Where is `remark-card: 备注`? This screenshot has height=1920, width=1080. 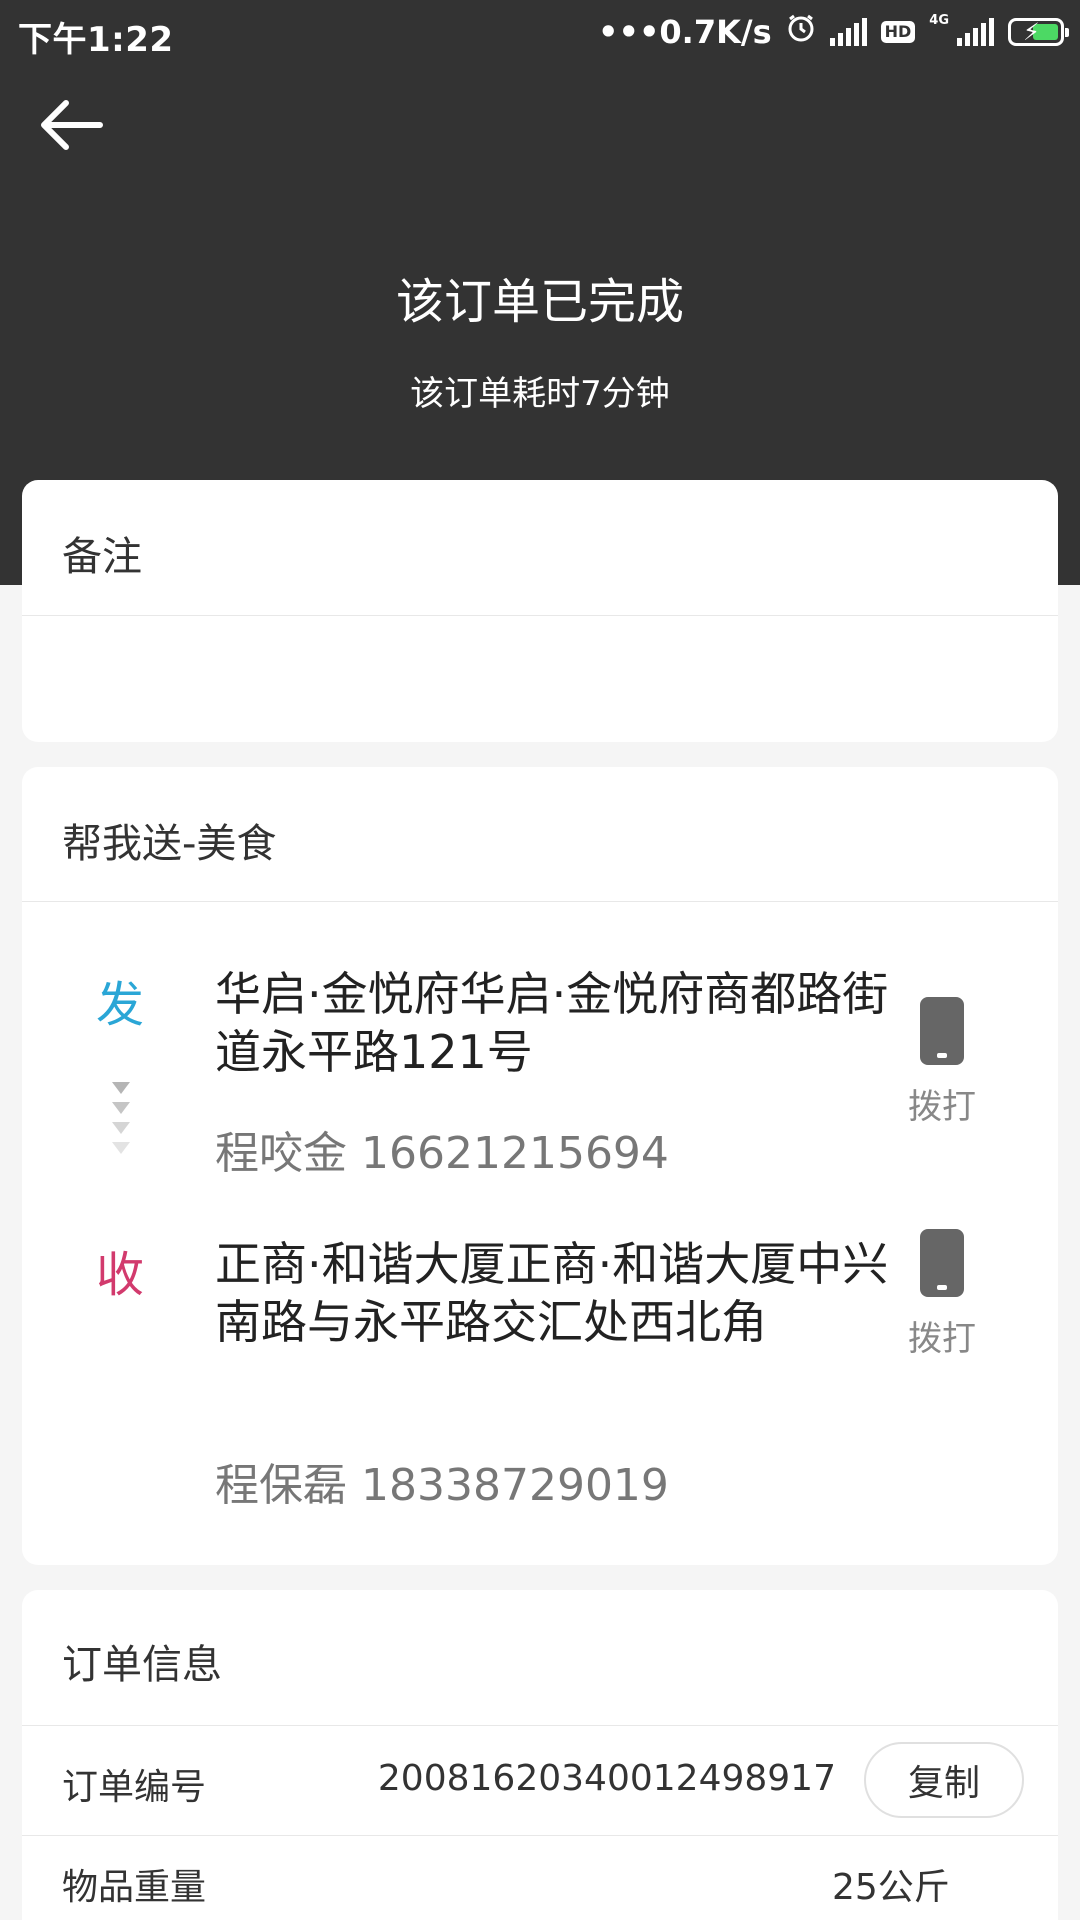
remark-card: 备注 is located at coordinates (540, 611).